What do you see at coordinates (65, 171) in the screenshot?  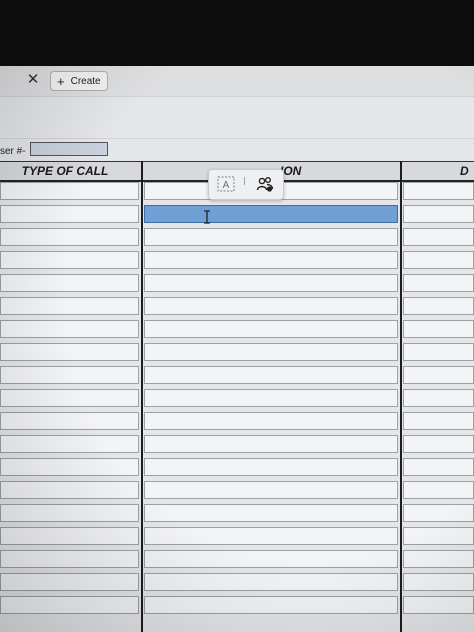 I see `header-type-of-call: TYPE OF CALL` at bounding box center [65, 171].